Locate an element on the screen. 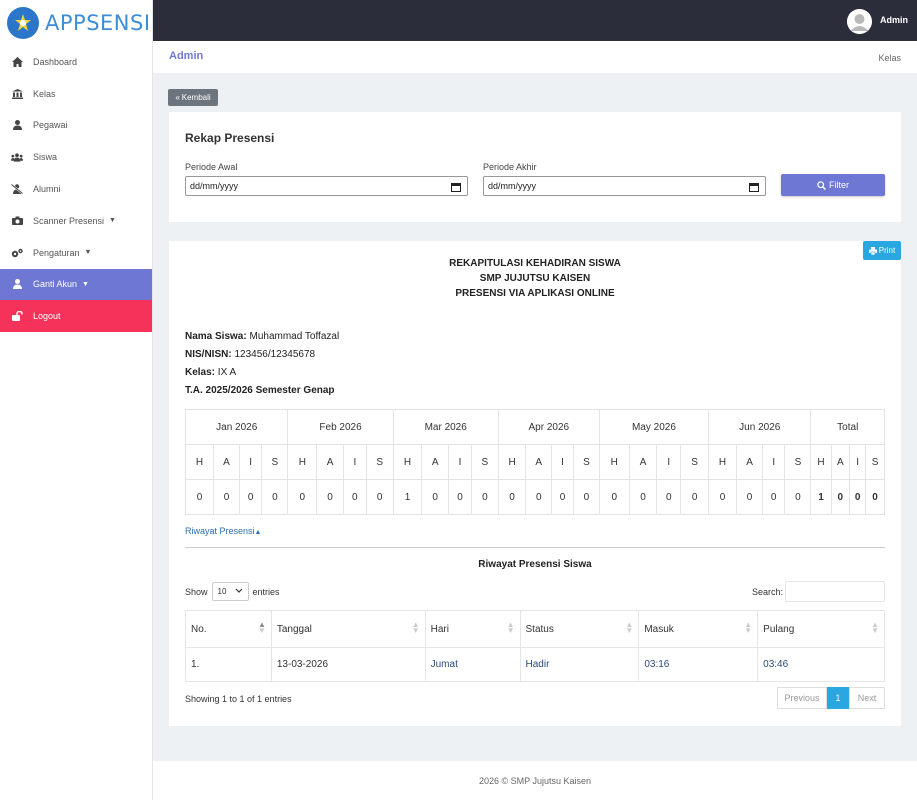  back-button: « Kembali is located at coordinates (193, 97).